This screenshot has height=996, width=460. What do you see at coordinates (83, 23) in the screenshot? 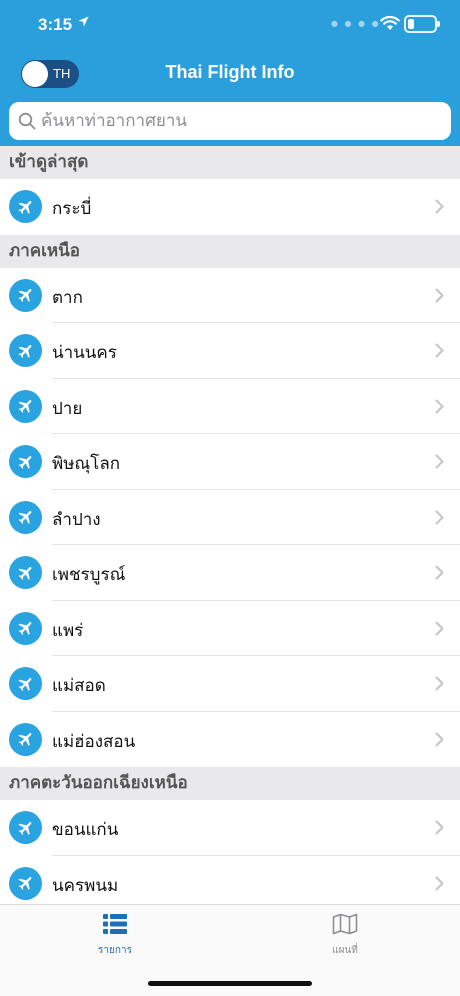
I see `location-arrow-icon` at bounding box center [83, 23].